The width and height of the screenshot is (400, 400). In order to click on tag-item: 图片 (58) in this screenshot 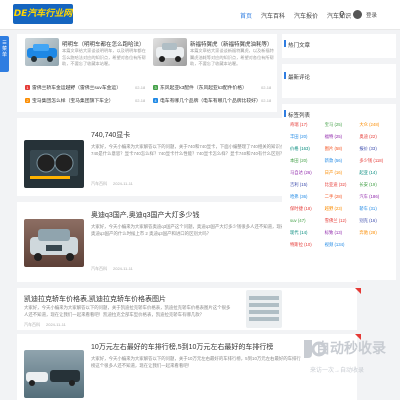, I will do `click(338, 148)`.